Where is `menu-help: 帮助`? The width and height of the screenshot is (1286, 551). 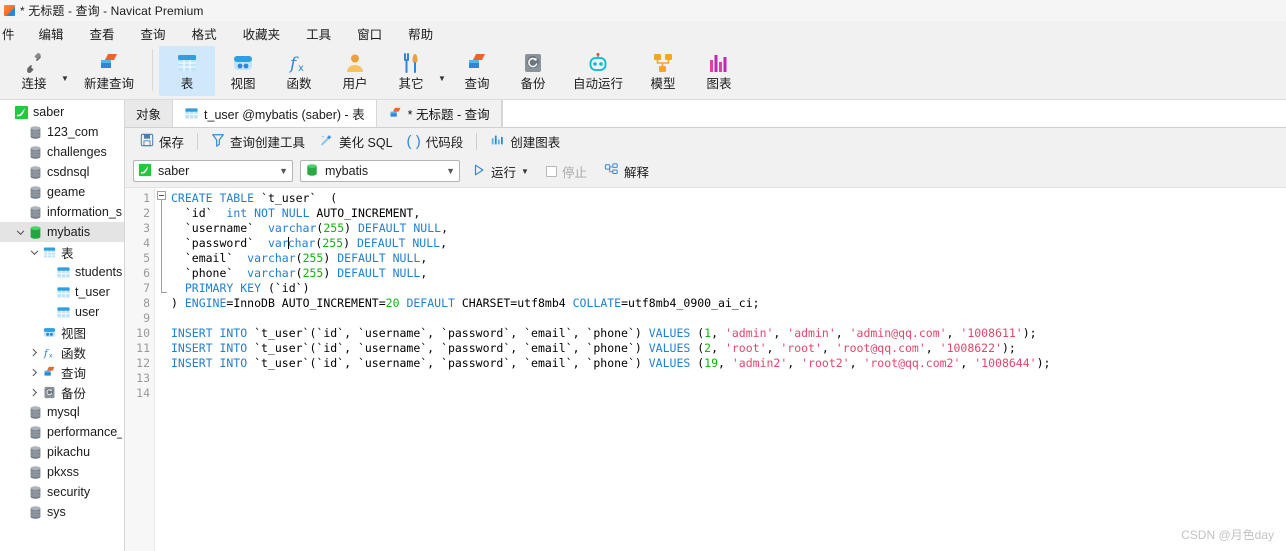
menu-help: 帮助 is located at coordinates (420, 33).